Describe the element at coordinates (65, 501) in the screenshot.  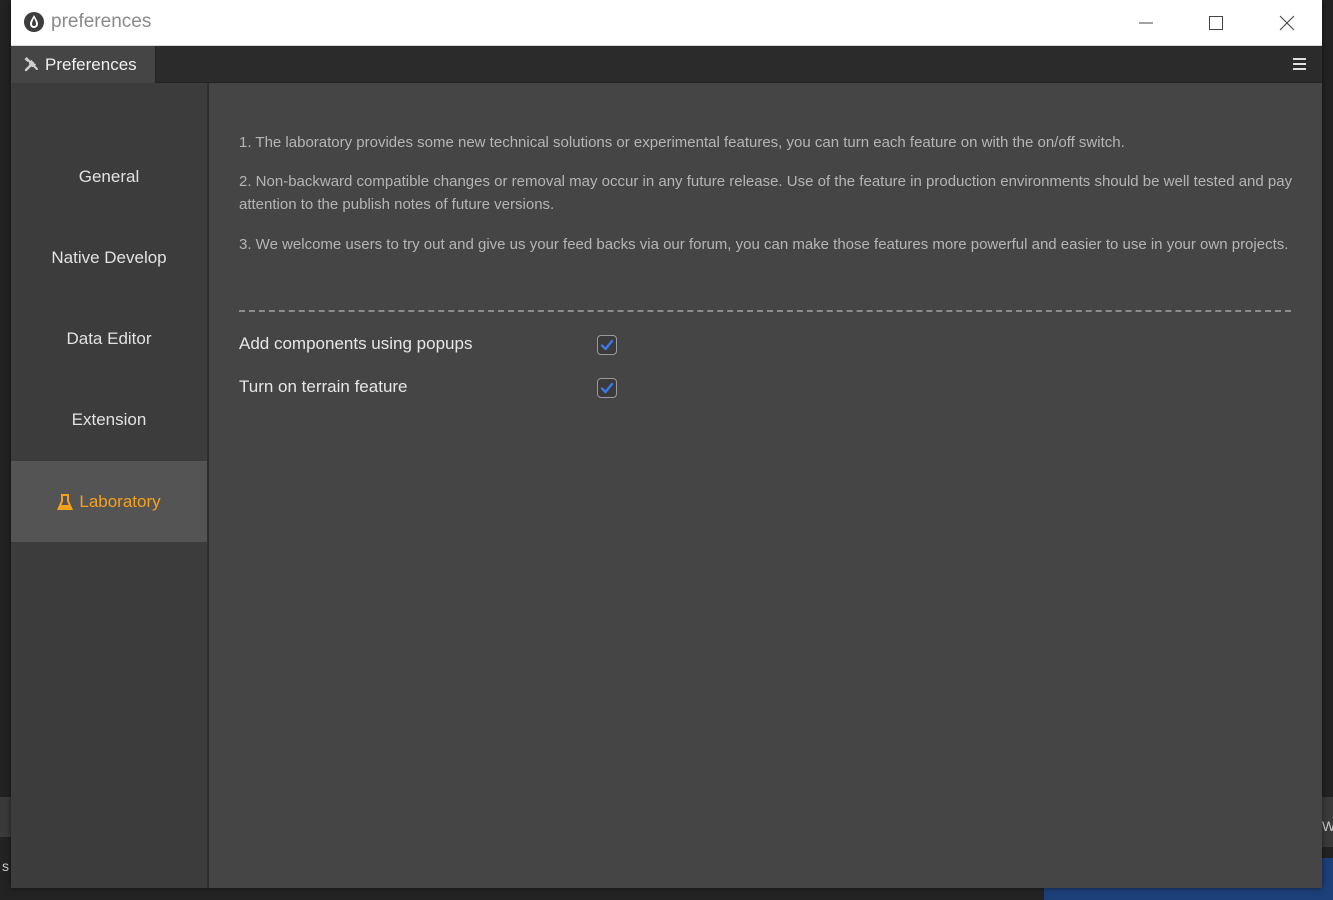
I see `flask-icon` at that location.